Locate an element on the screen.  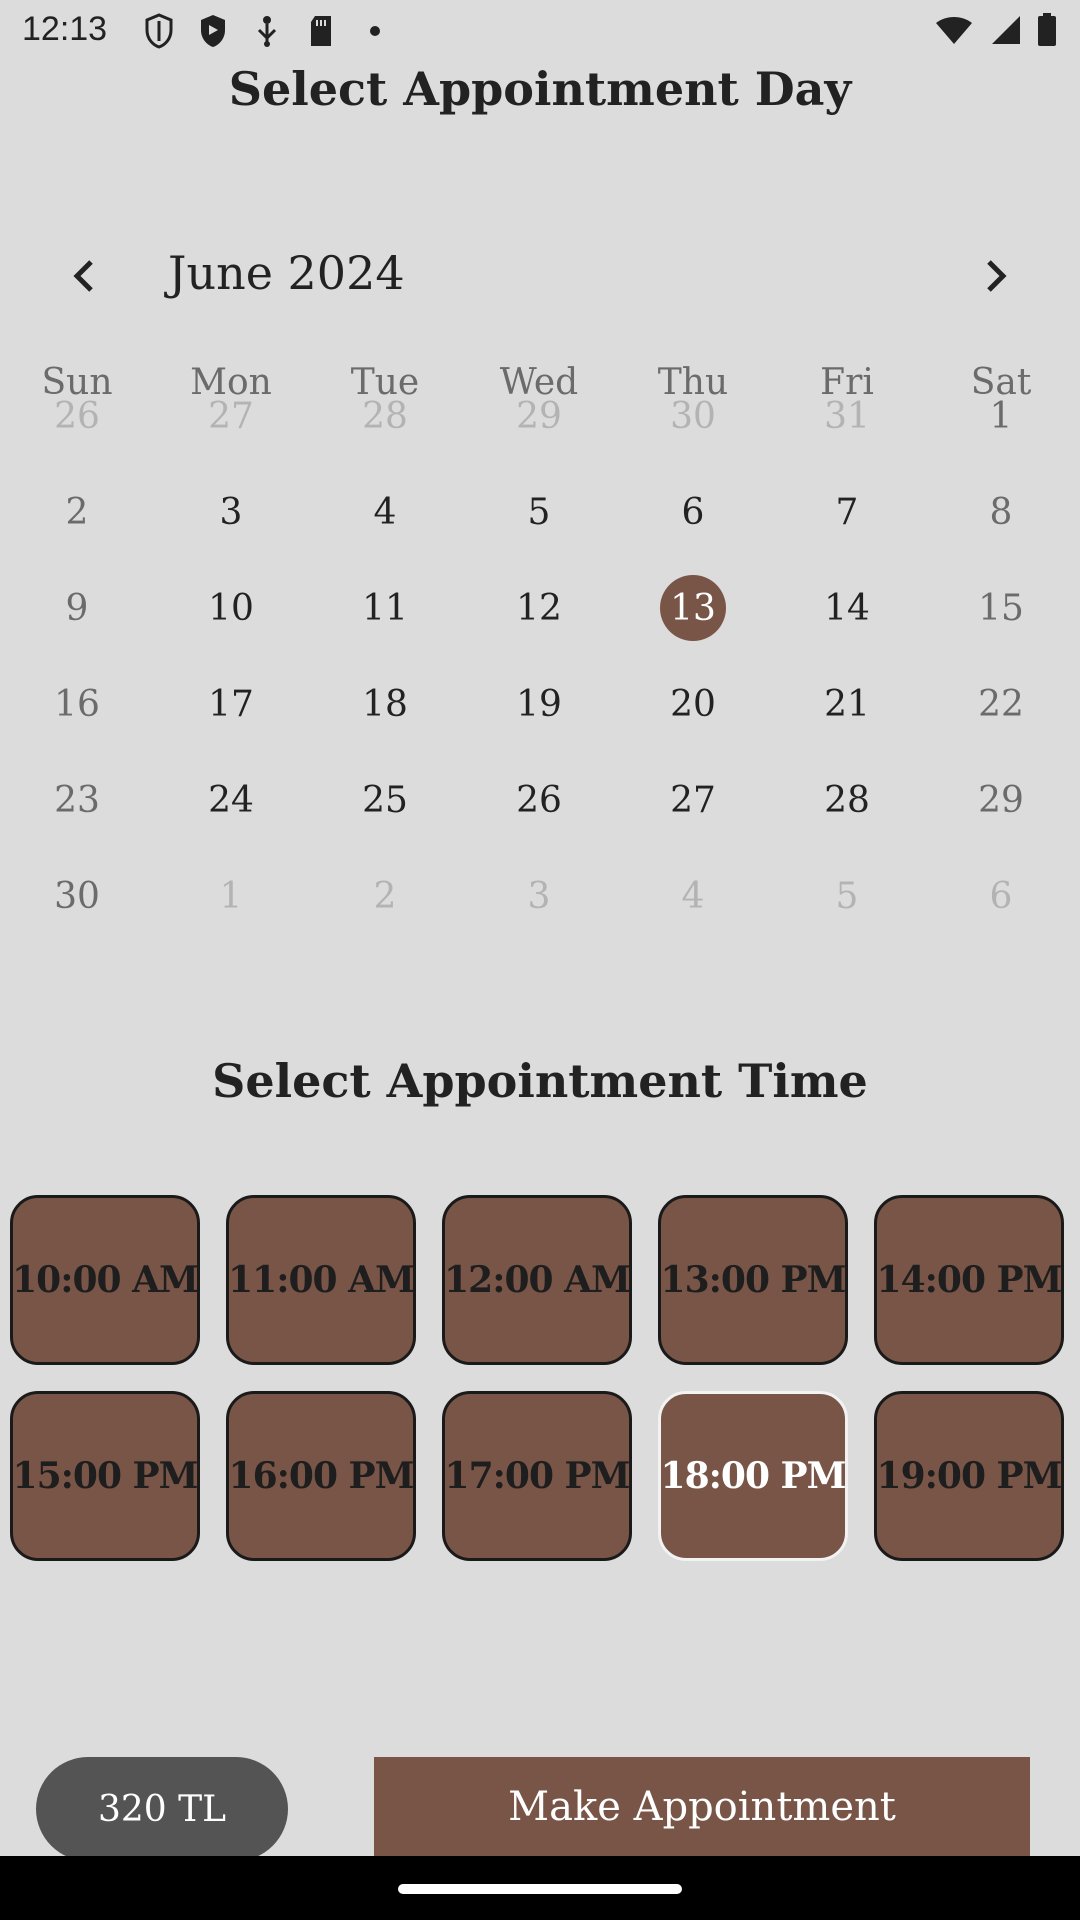
calendar-day-outside-month: 30 is located at coordinates (693, 416).